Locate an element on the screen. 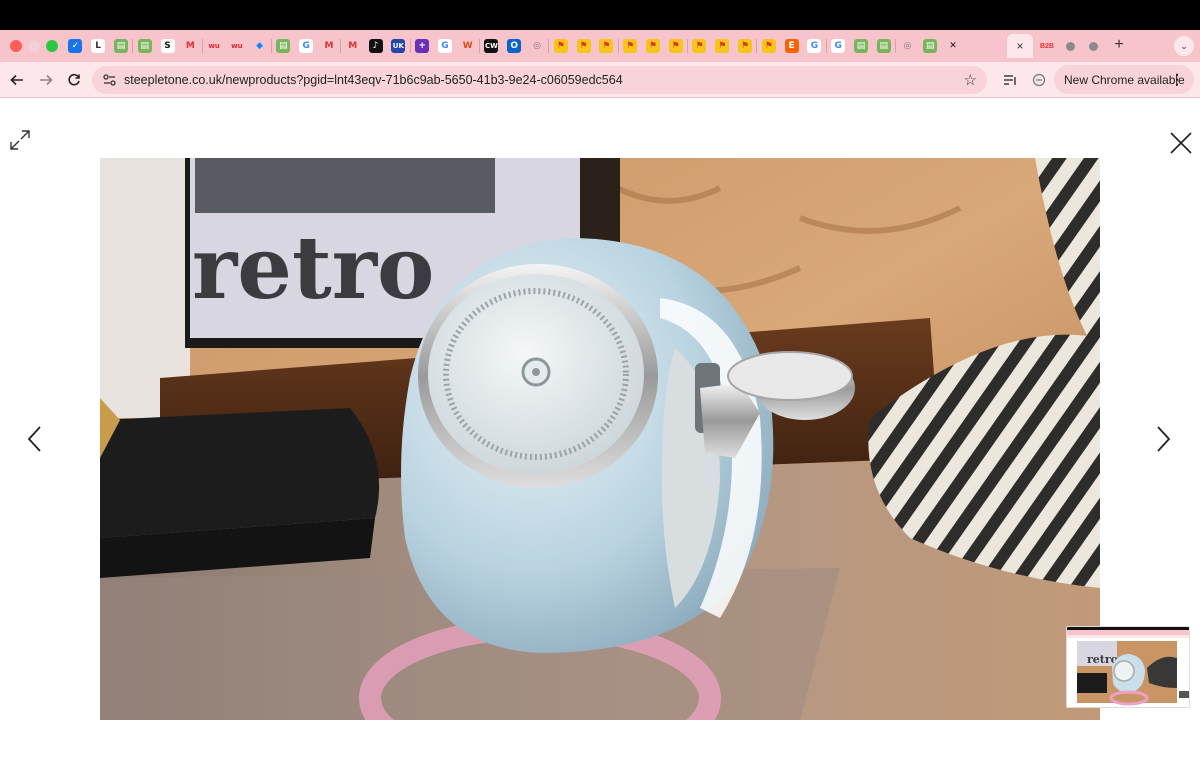 This screenshot has width=1200, height=779. tab-S-5: S is located at coordinates (167, 46).